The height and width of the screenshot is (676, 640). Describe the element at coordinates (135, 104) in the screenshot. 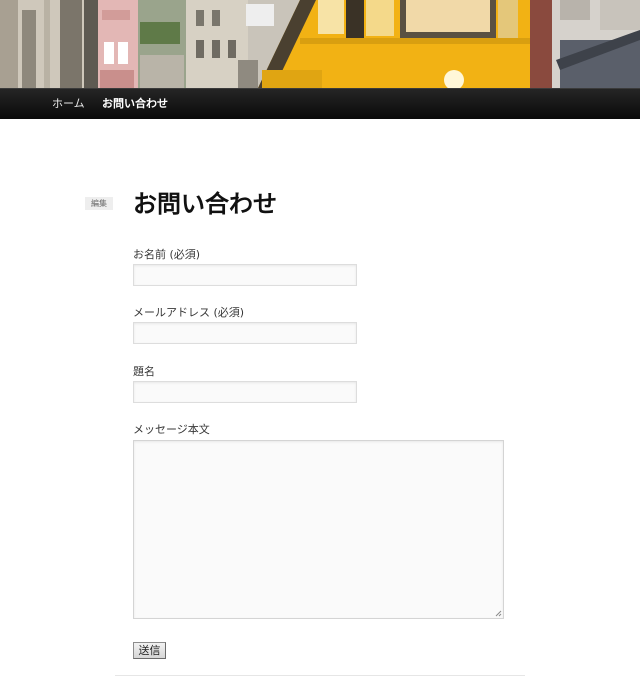

I see `nav-item-contact: お問い合わせ` at that location.